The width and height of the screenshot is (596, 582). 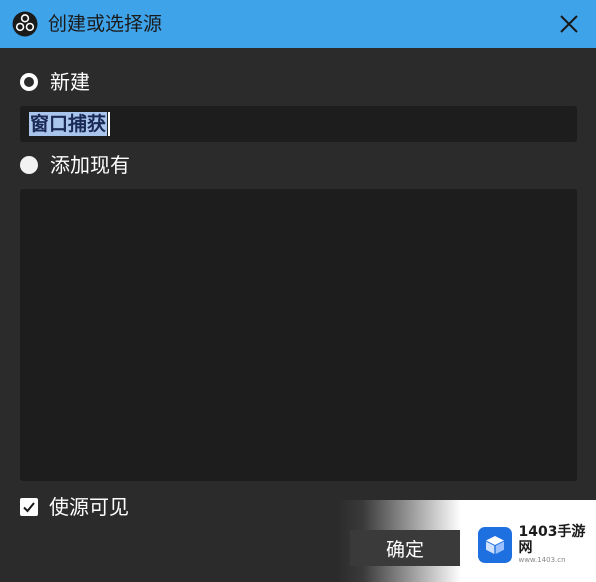 I want to click on ok-button: 确定, so click(x=405, y=548).